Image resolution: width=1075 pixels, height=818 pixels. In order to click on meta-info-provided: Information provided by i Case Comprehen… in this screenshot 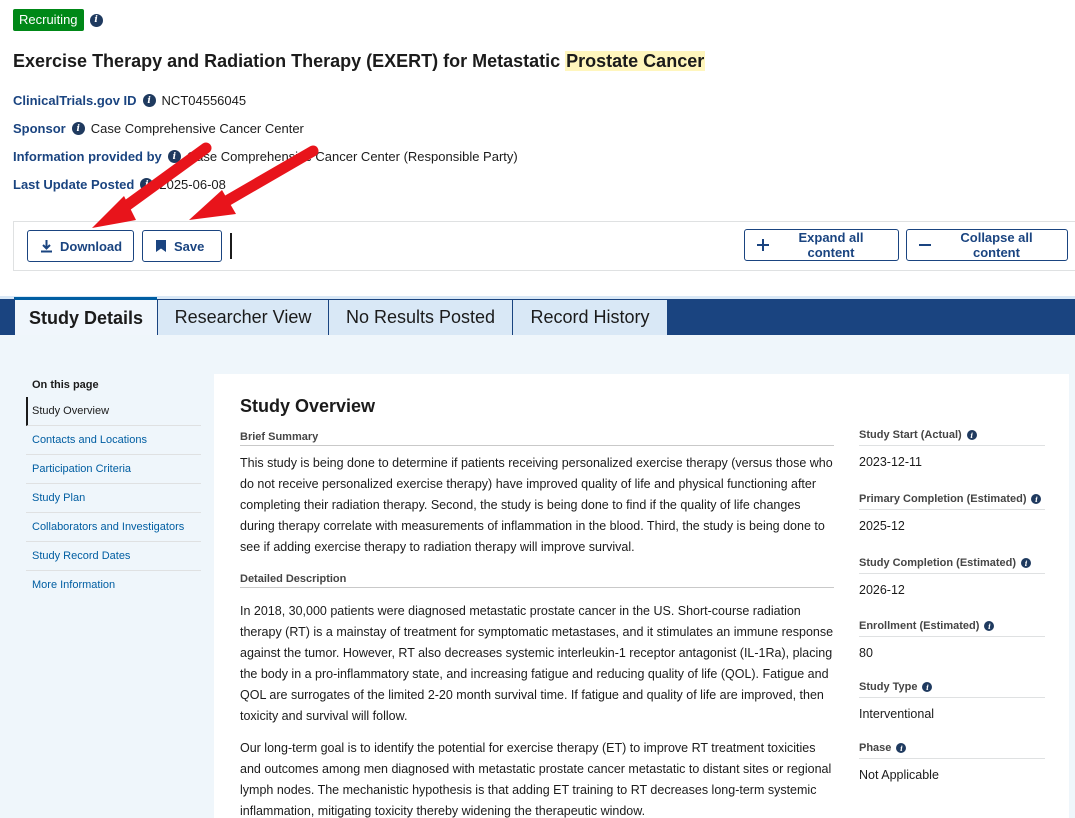, I will do `click(265, 156)`.